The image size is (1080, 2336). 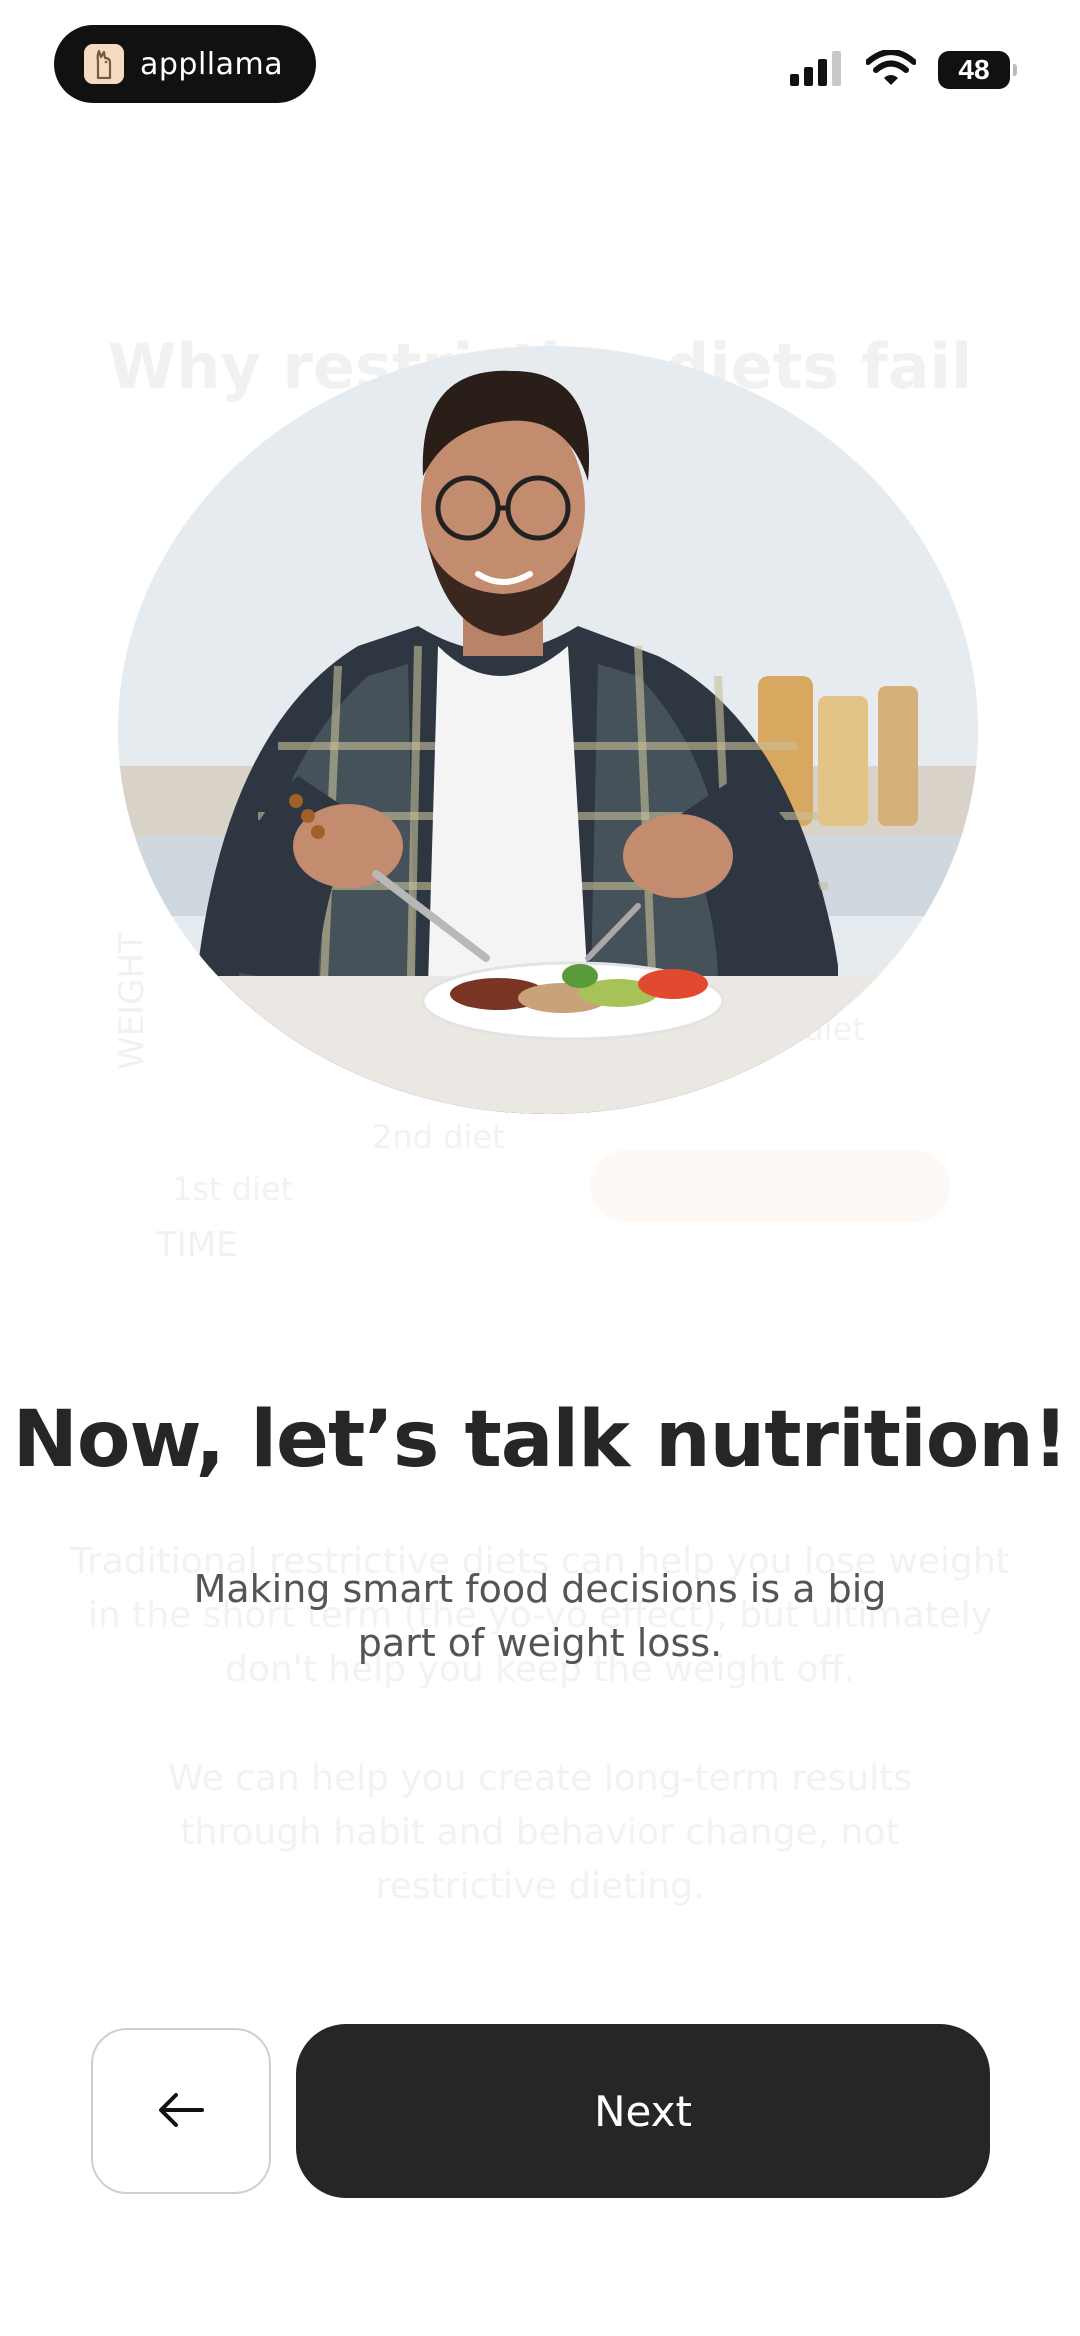 I want to click on app-badge: appllama, so click(x=185, y=64).